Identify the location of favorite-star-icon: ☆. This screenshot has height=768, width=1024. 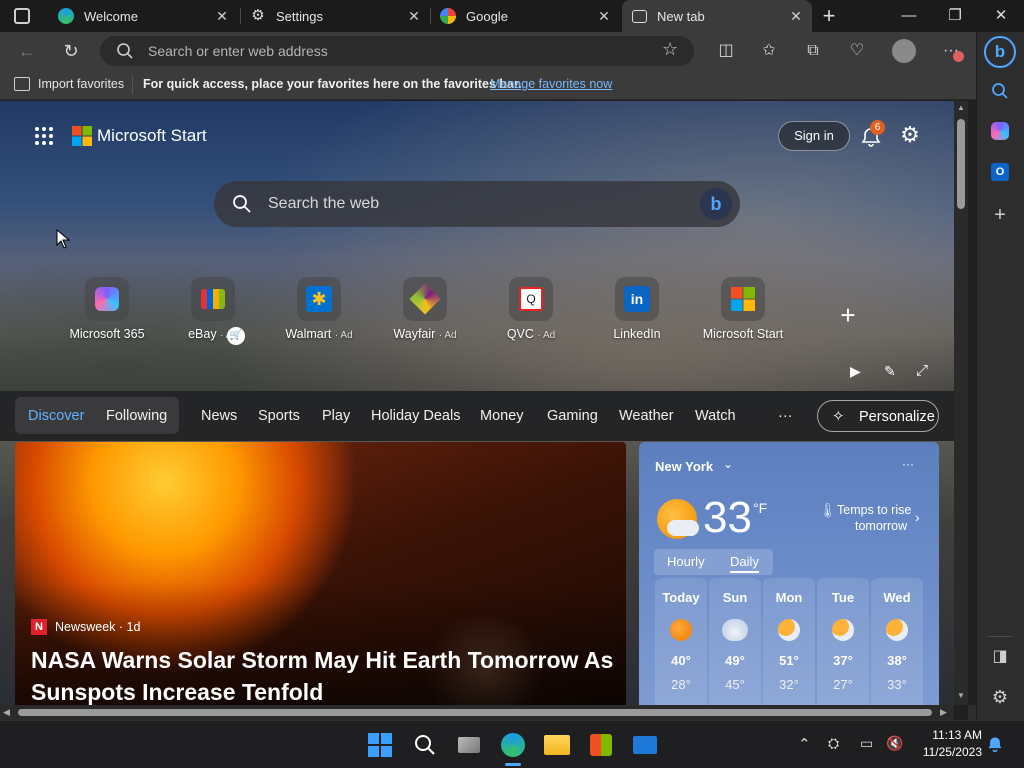
(670, 49).